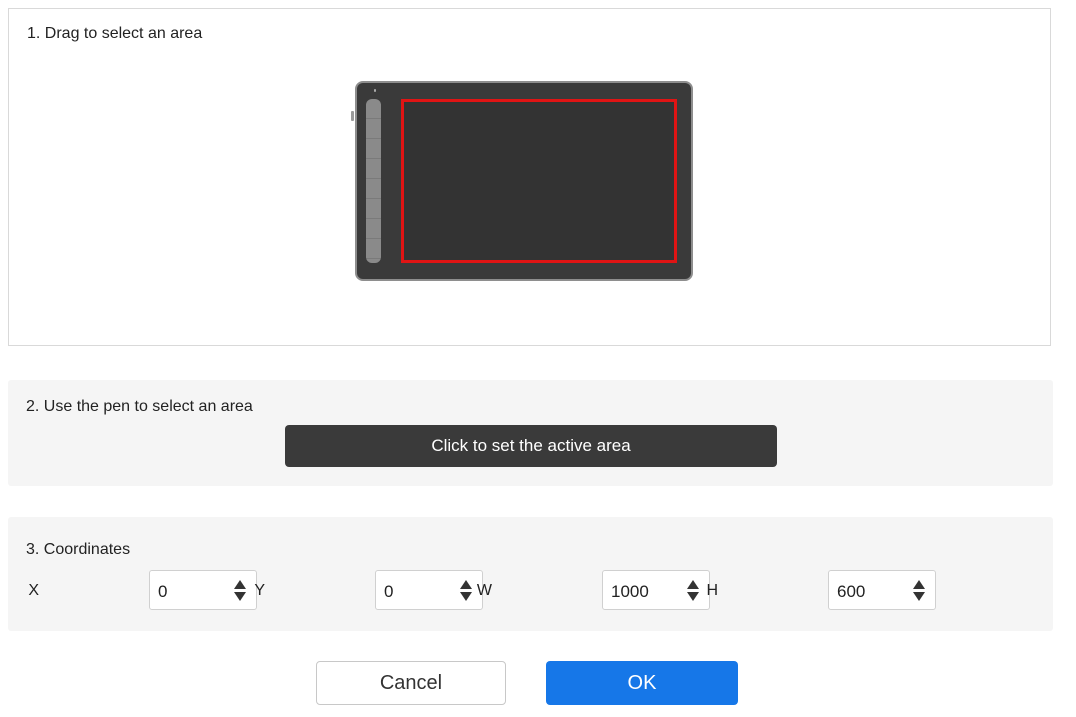 The image size is (1076, 717). Describe the element at coordinates (656, 590) in the screenshot. I see `coord-w-input: 1000` at that location.